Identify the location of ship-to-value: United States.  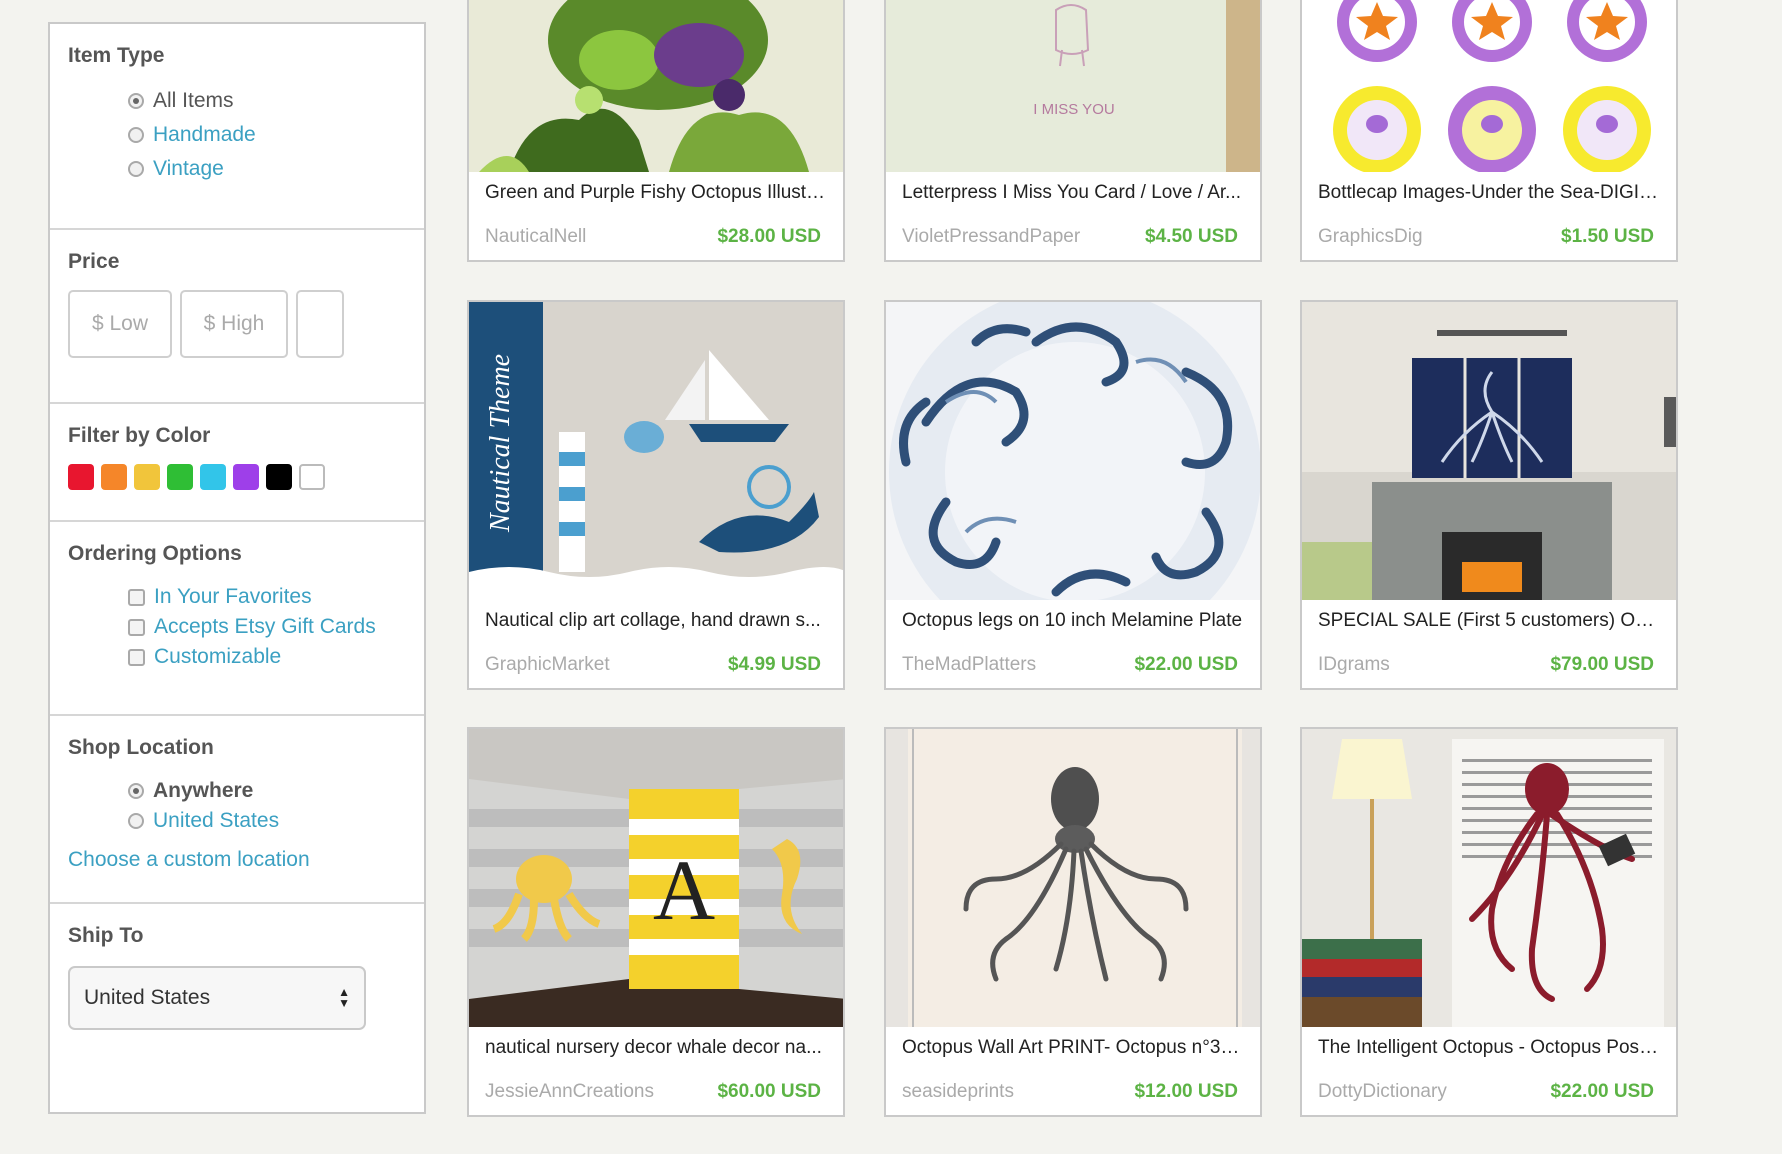
(147, 997).